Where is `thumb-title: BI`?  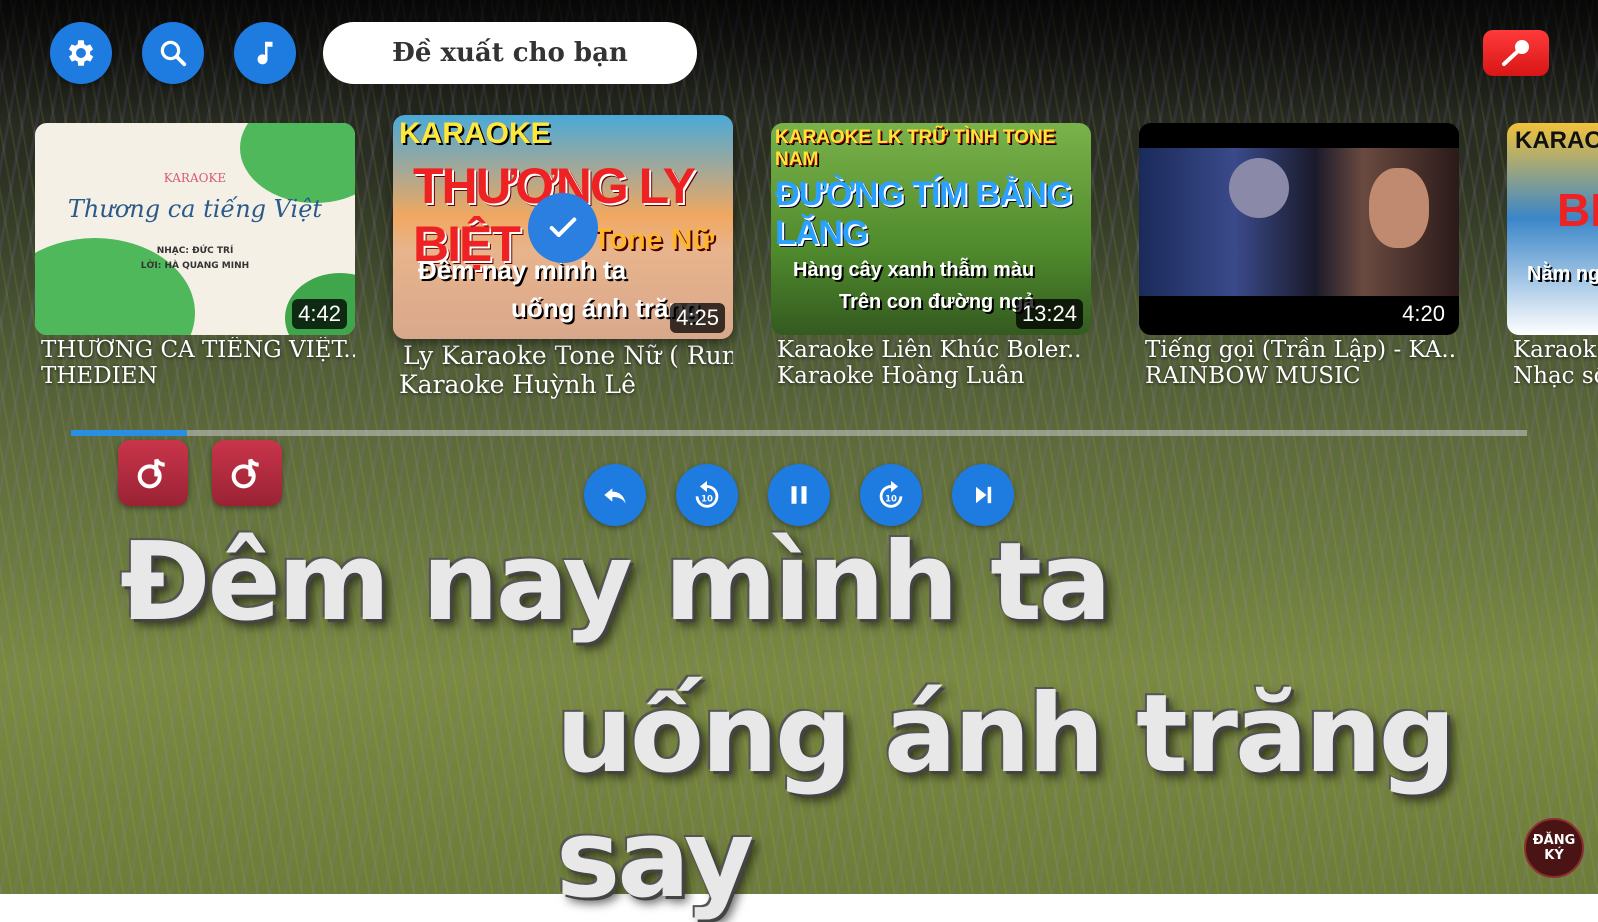 thumb-title: BI is located at coordinates (1577, 210).